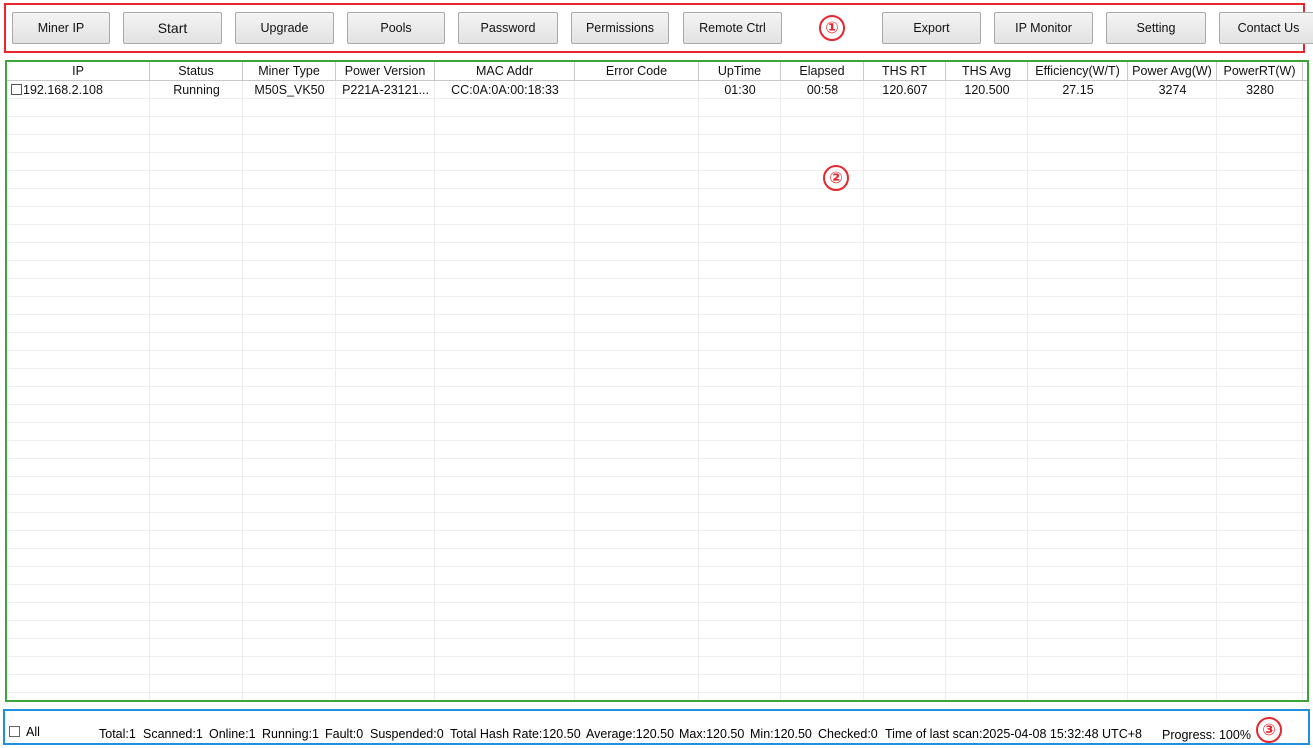  I want to click on stat-scanned: Scanned:1, so click(173, 734).